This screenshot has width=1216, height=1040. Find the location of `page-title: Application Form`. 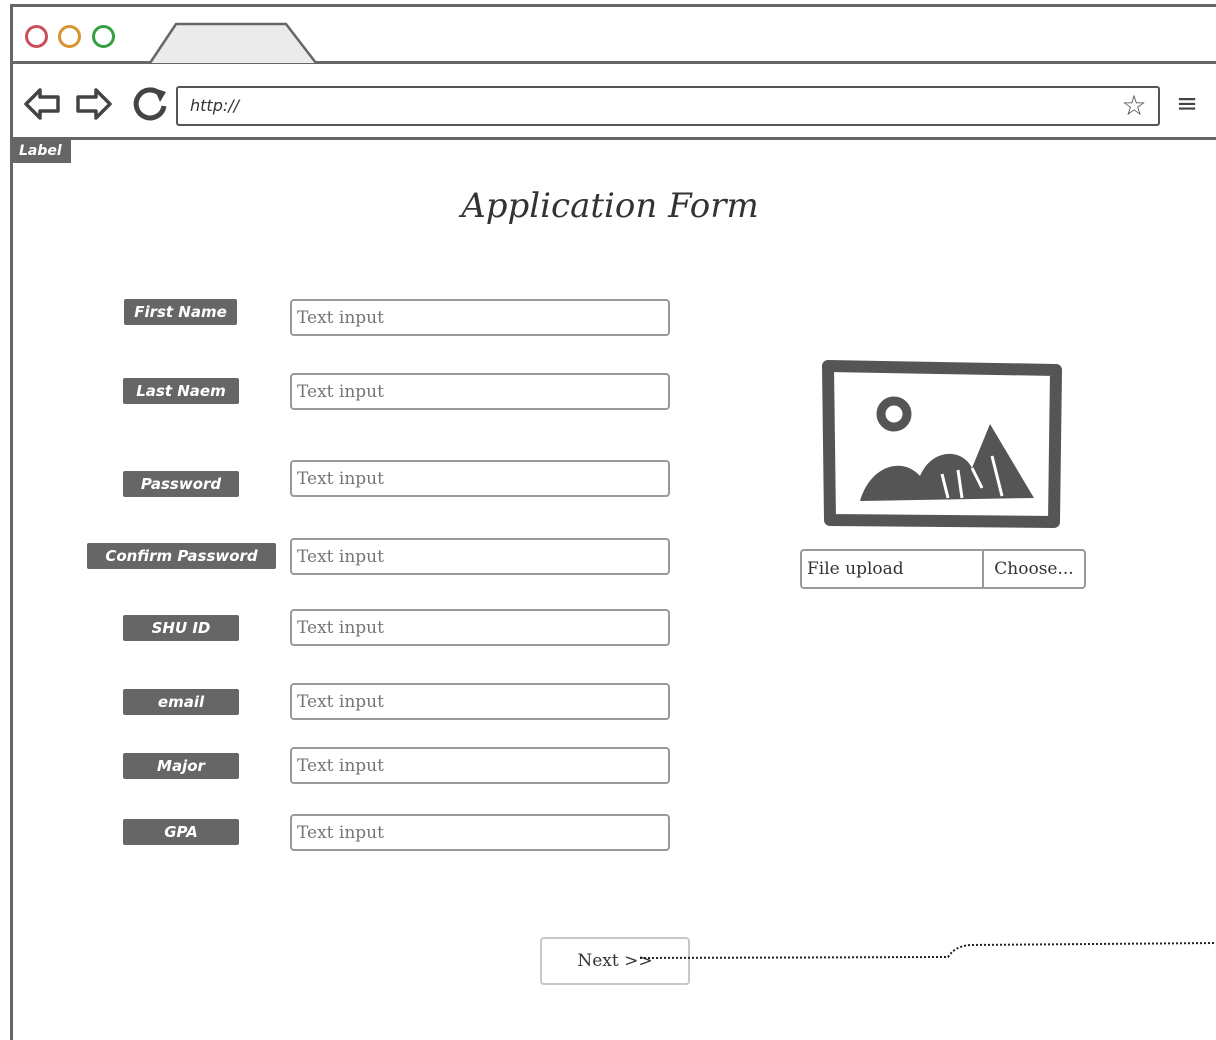

page-title: Application Form is located at coordinates (610, 206).